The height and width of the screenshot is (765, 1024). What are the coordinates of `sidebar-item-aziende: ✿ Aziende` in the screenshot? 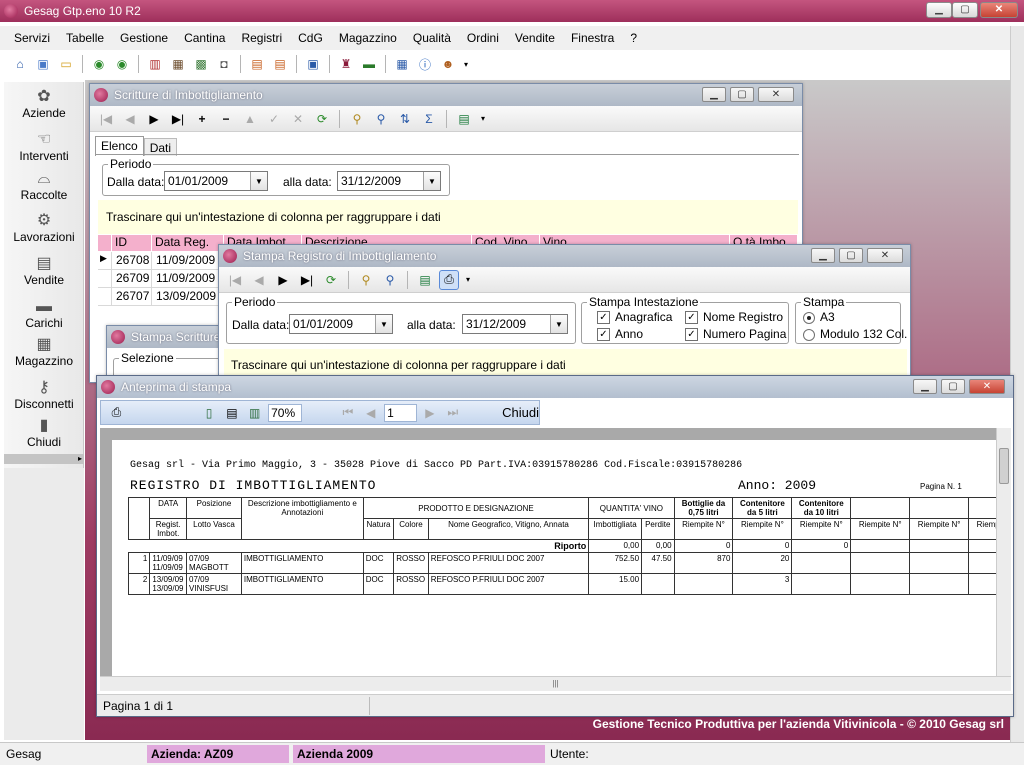 It's located at (44, 104).